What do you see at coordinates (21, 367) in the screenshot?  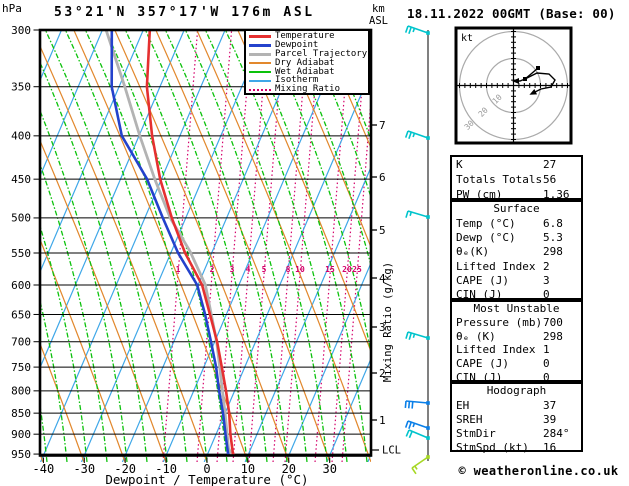 I see `pressure-tick-label: 750` at bounding box center [21, 367].